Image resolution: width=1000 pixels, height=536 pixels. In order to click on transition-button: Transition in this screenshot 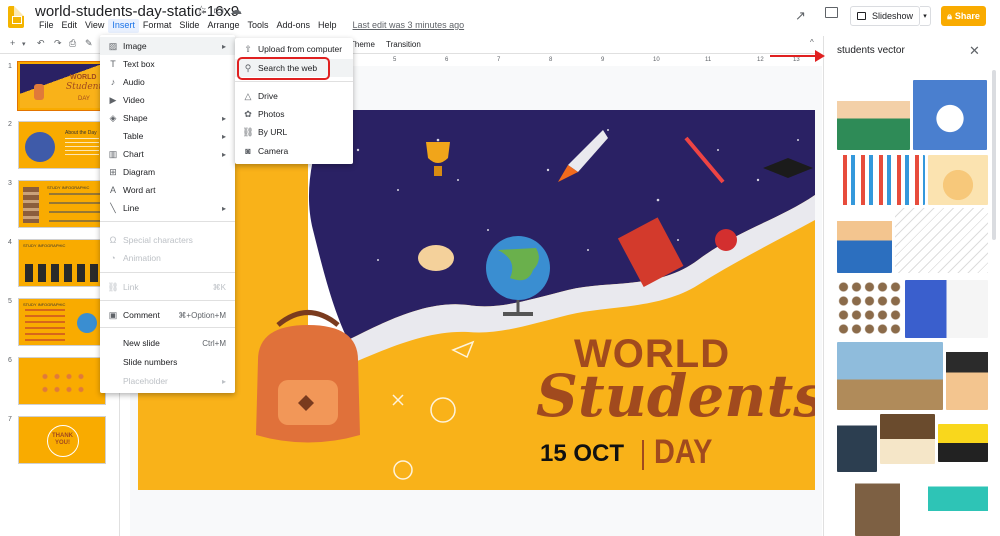, I will do `click(403, 44)`.